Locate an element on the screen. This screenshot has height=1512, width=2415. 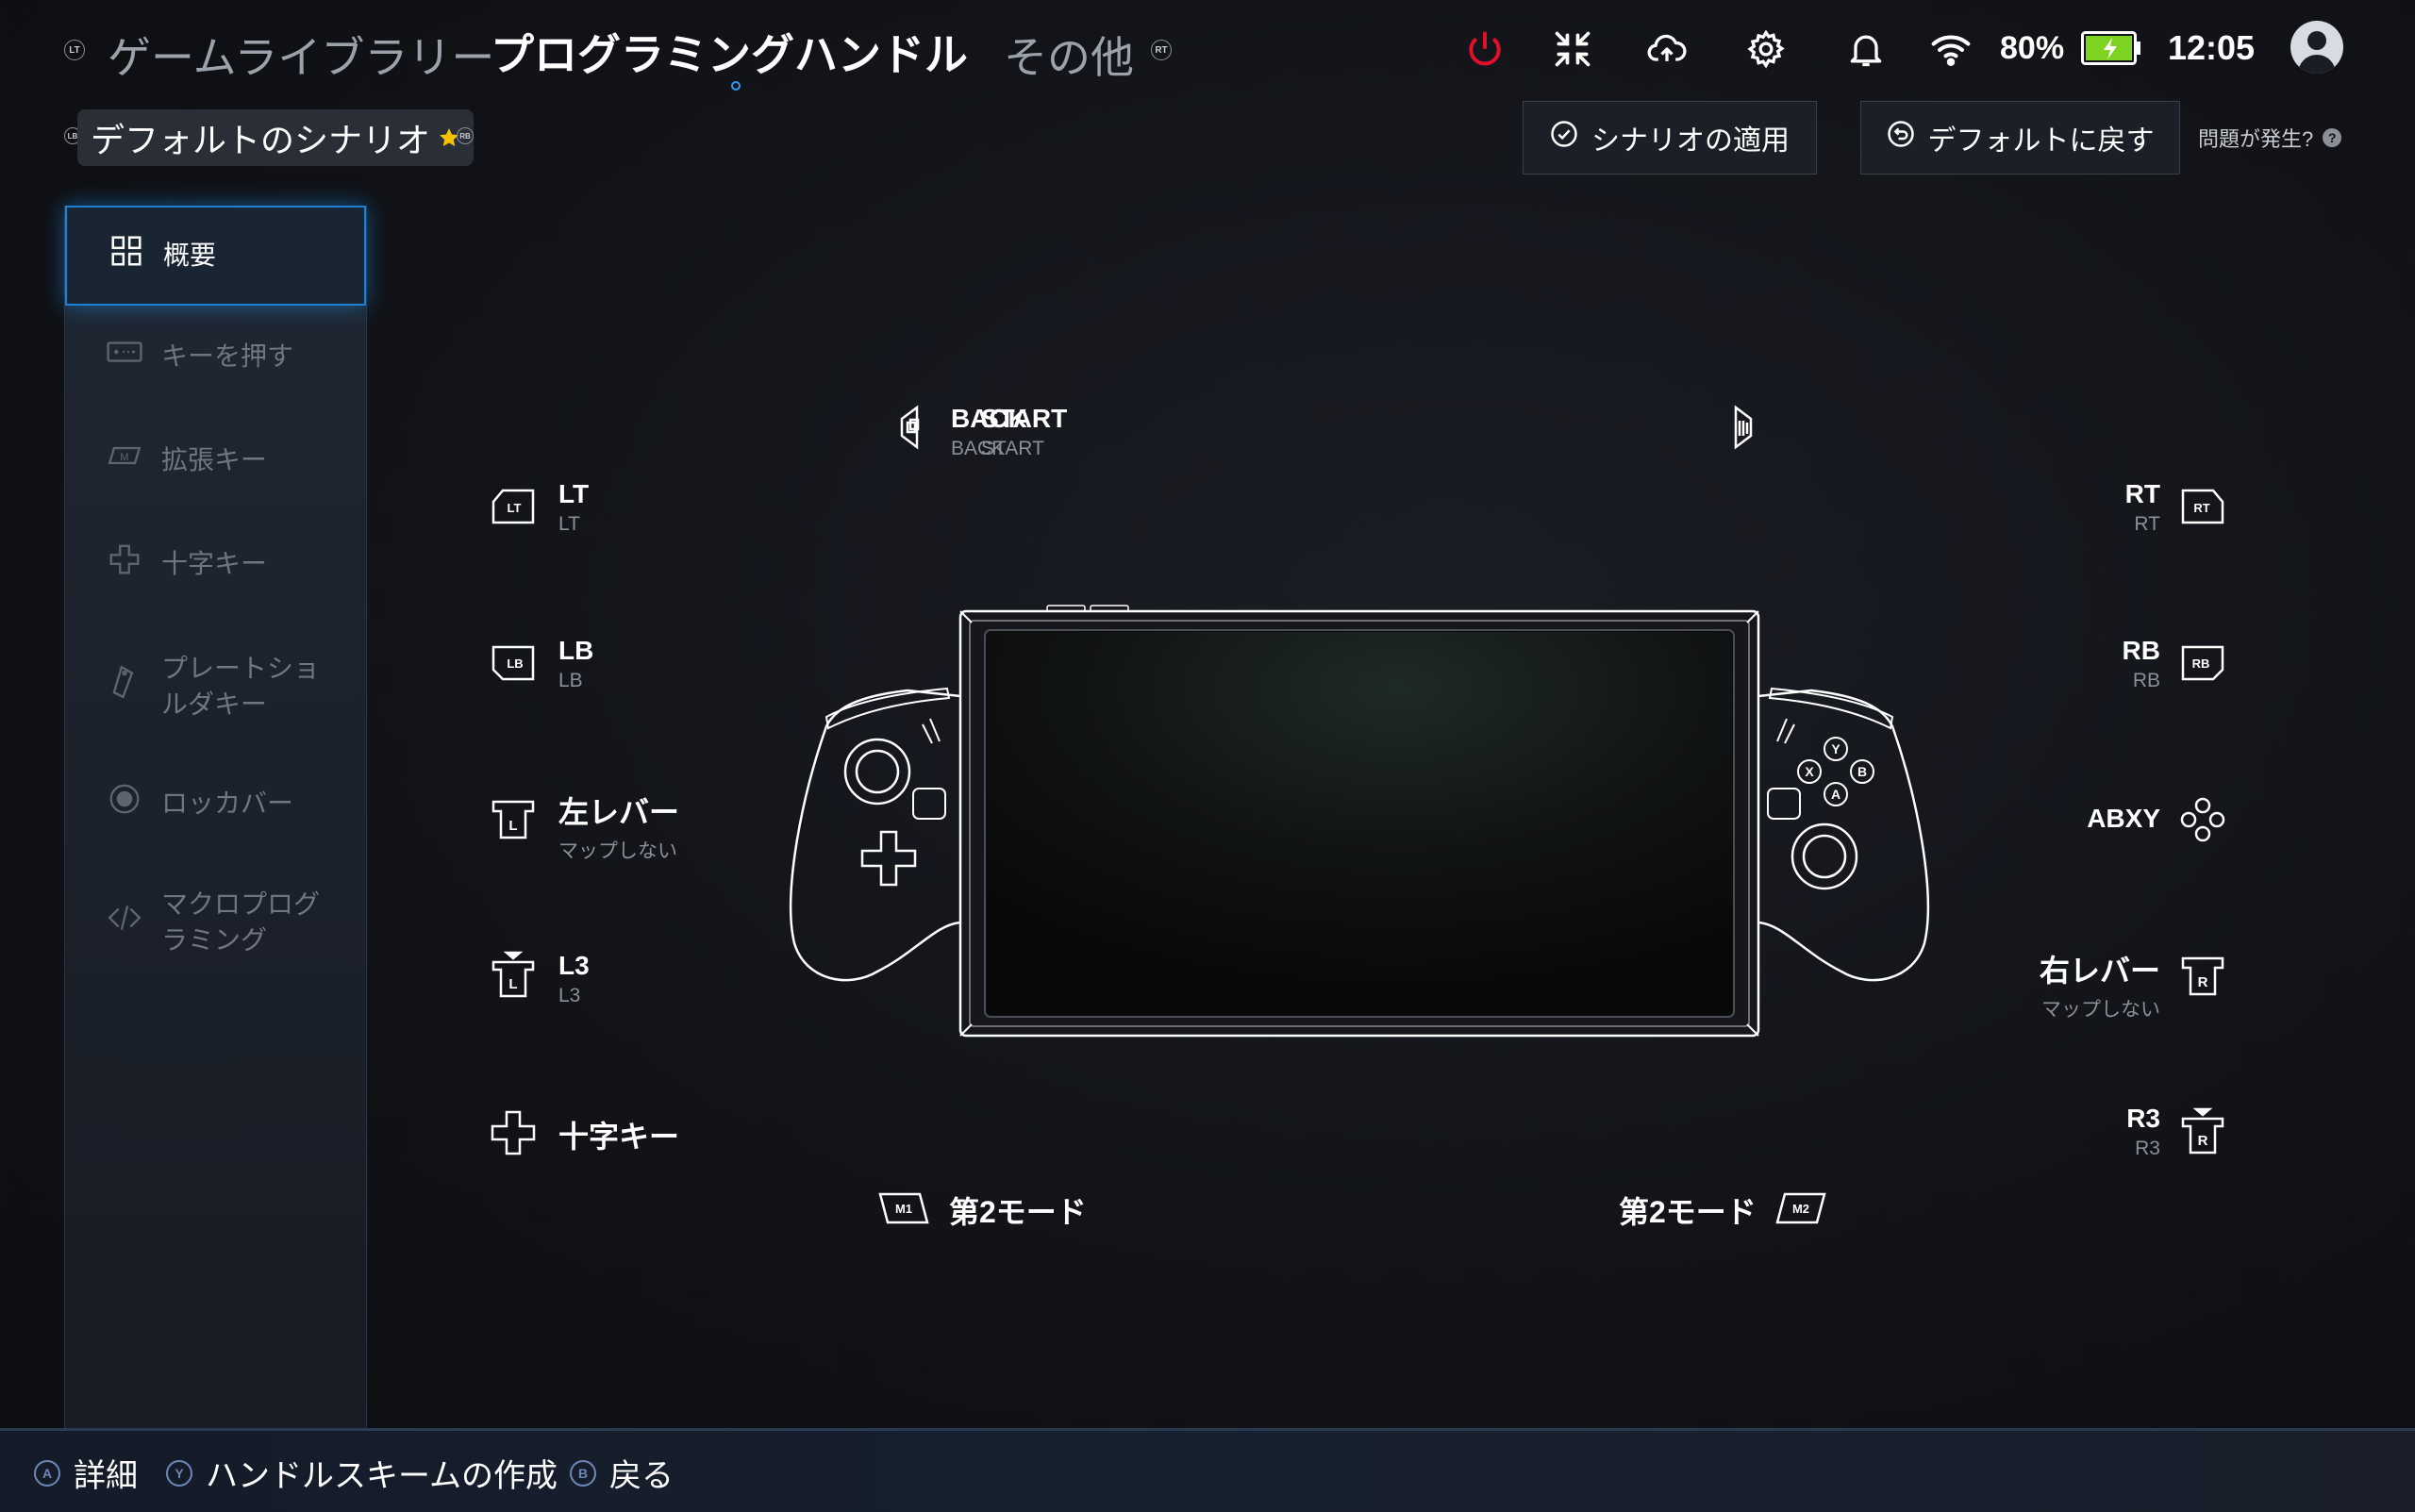
mapping-right-stick: 右レバー マップしない is located at coordinates (2066, 984).